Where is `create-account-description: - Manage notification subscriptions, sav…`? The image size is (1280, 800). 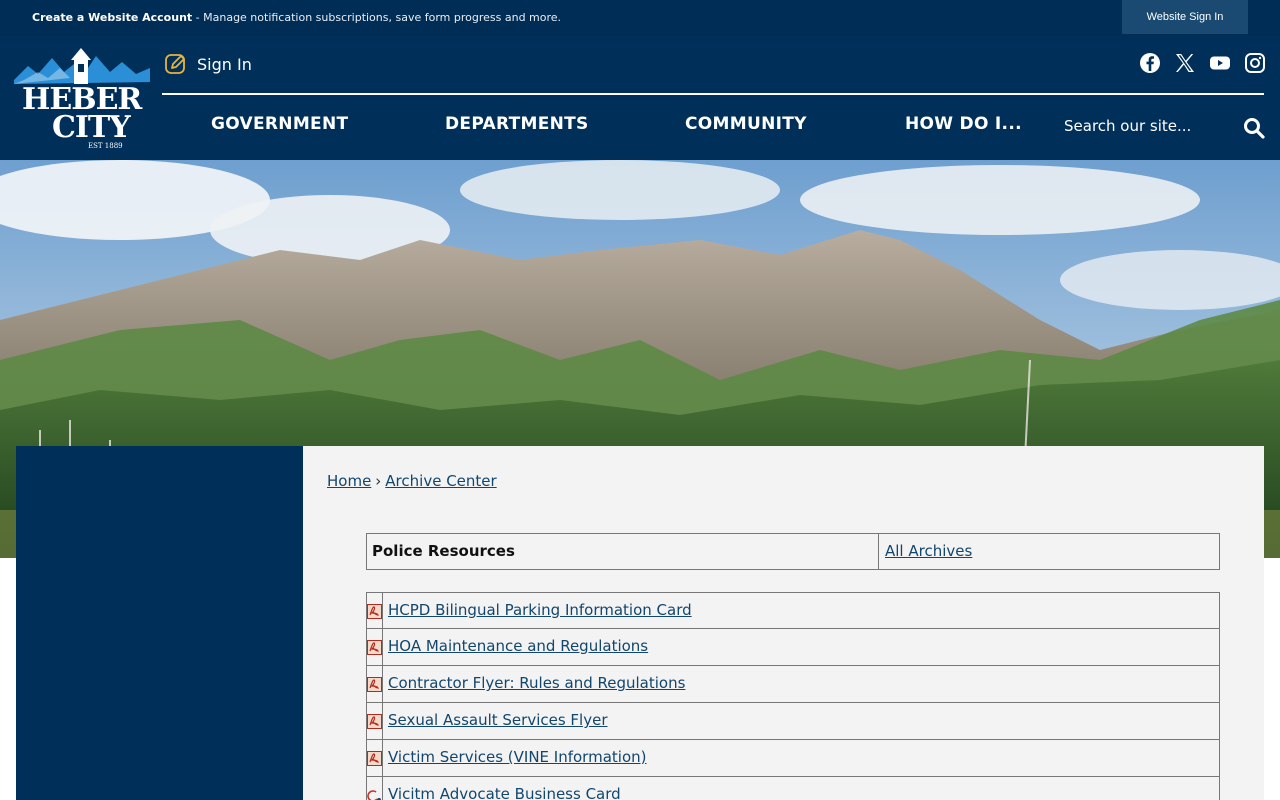 create-account-description: - Manage notification subscriptions, sav… is located at coordinates (377, 17).